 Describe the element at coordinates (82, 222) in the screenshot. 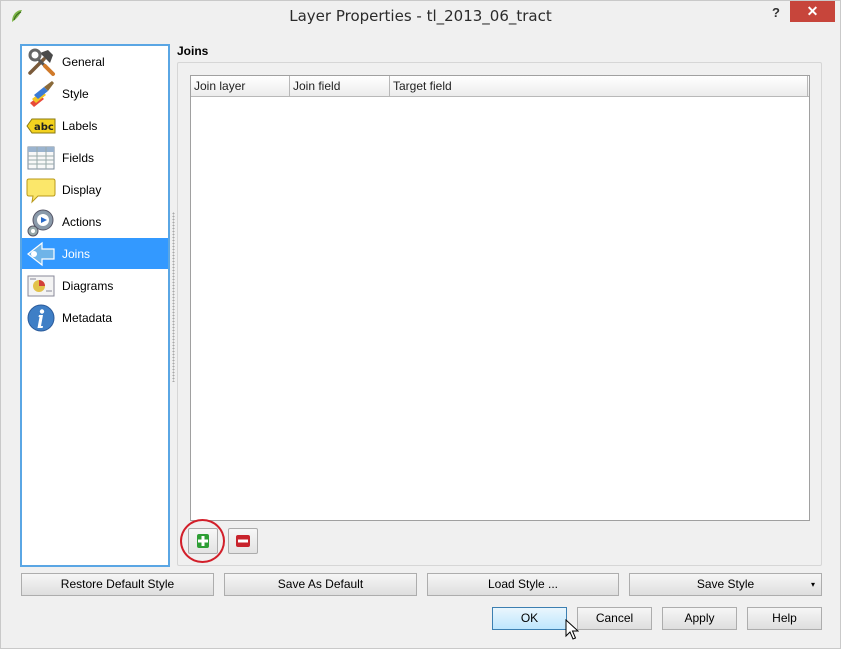

I see `sidebar-item-label: Actions` at that location.